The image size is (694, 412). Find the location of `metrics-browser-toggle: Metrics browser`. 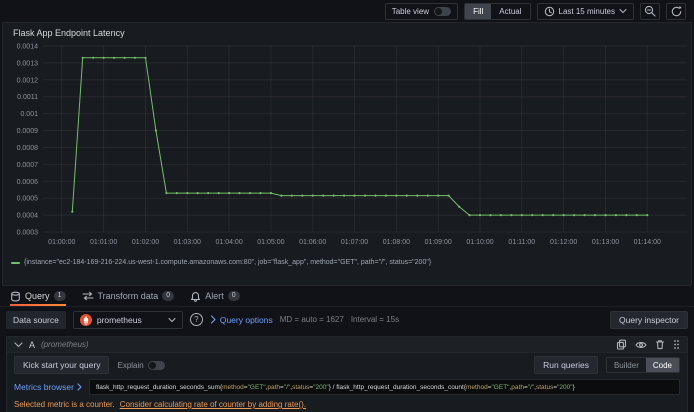

metrics-browser-toggle: Metrics browser is located at coordinates (48, 387).